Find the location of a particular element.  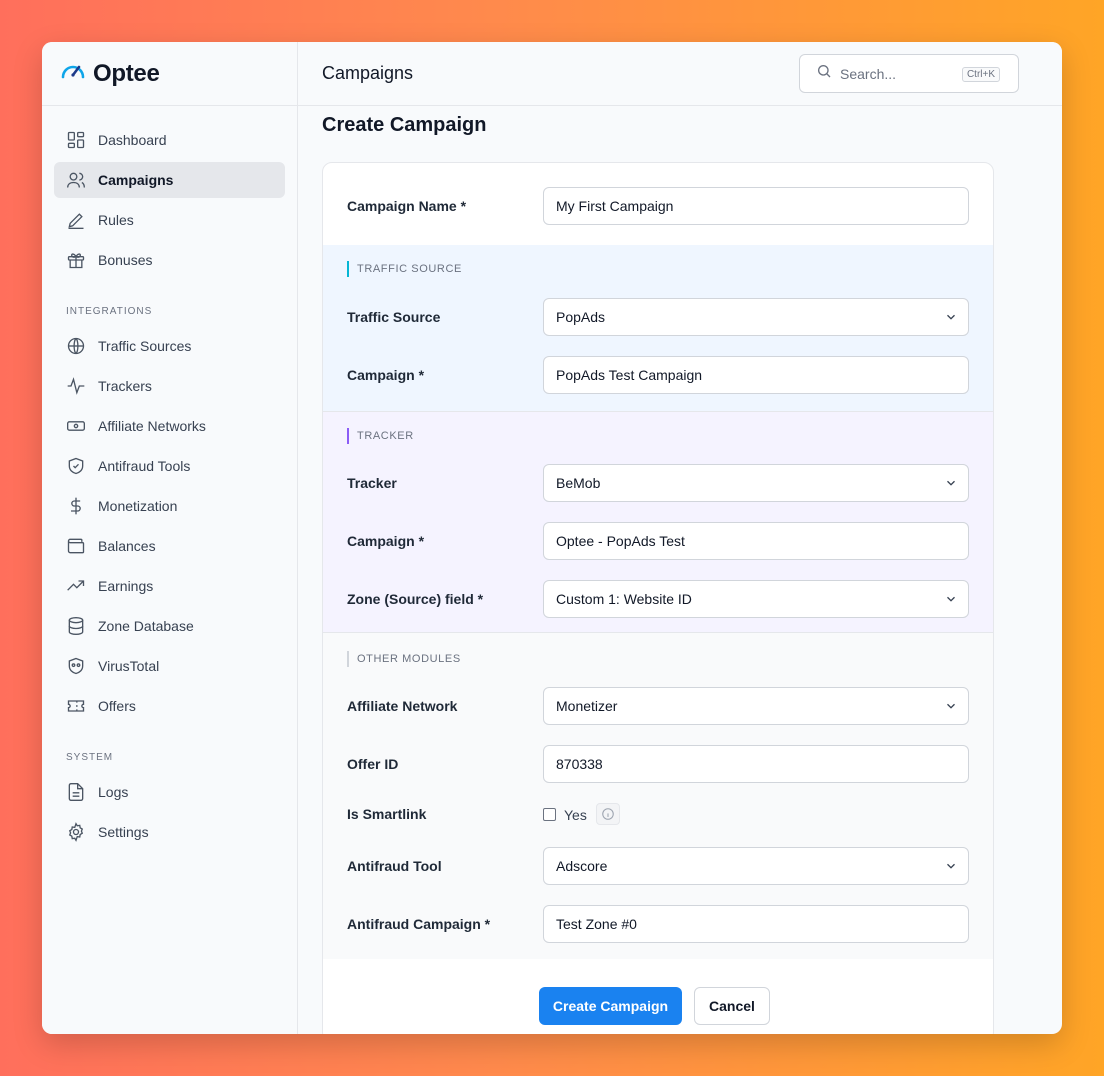

sidebar-item-label: Bonuses is located at coordinates (125, 260).